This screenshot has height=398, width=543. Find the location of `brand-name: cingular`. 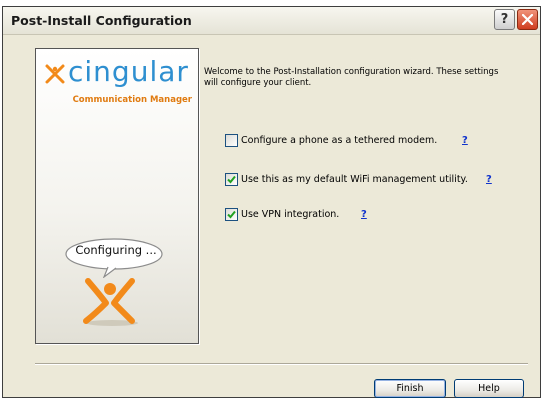

brand-name: cingular is located at coordinates (128, 71).